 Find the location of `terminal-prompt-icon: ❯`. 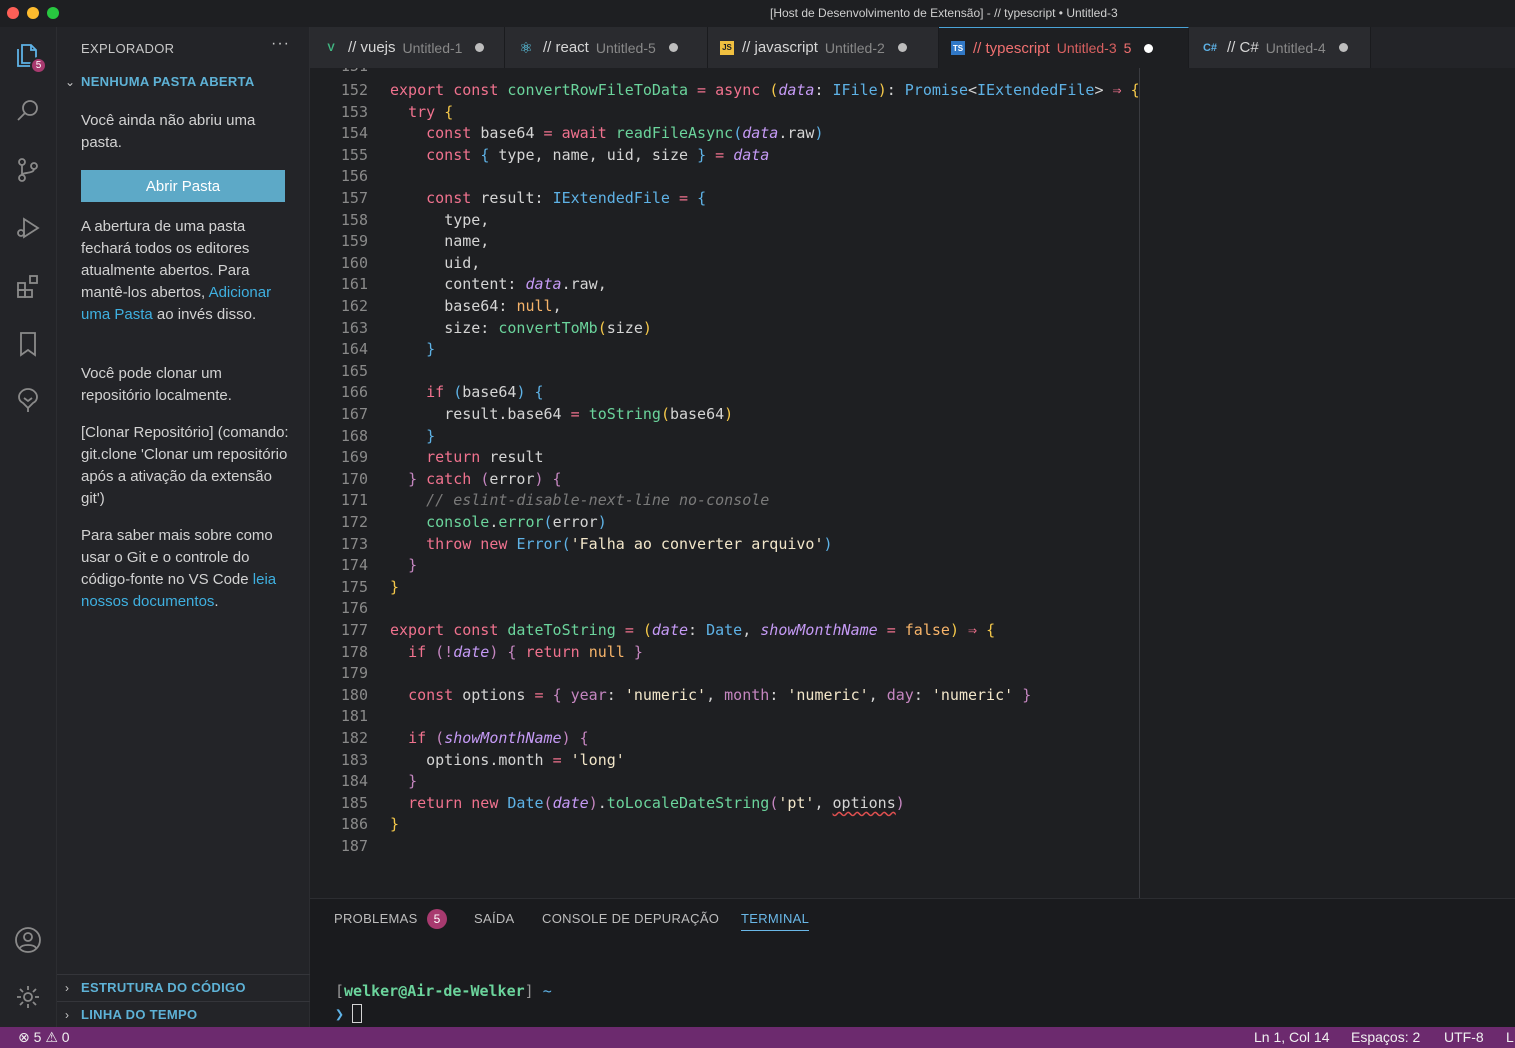

terminal-prompt-icon: ❯ is located at coordinates (340, 1013).